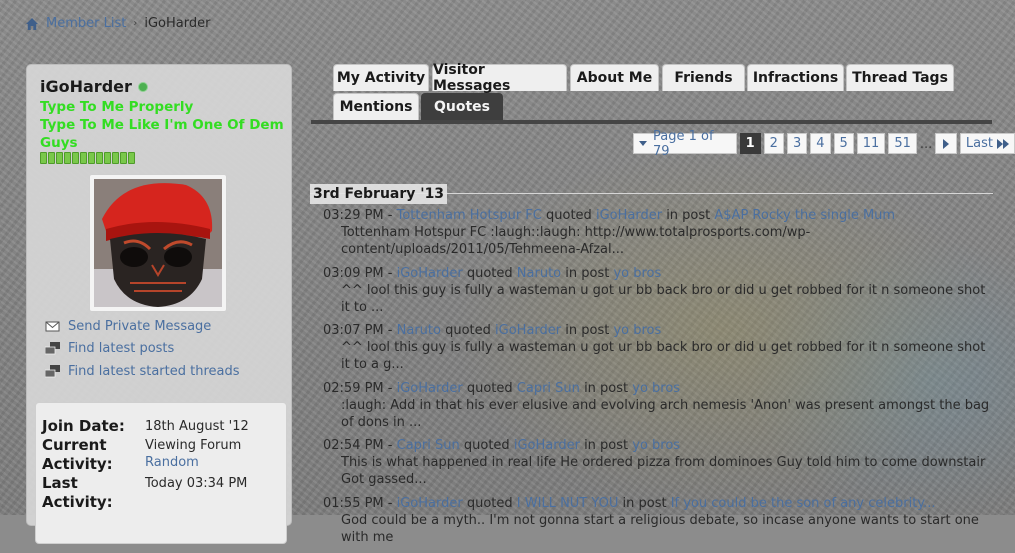  I want to click on online-status-icon, so click(142, 86).